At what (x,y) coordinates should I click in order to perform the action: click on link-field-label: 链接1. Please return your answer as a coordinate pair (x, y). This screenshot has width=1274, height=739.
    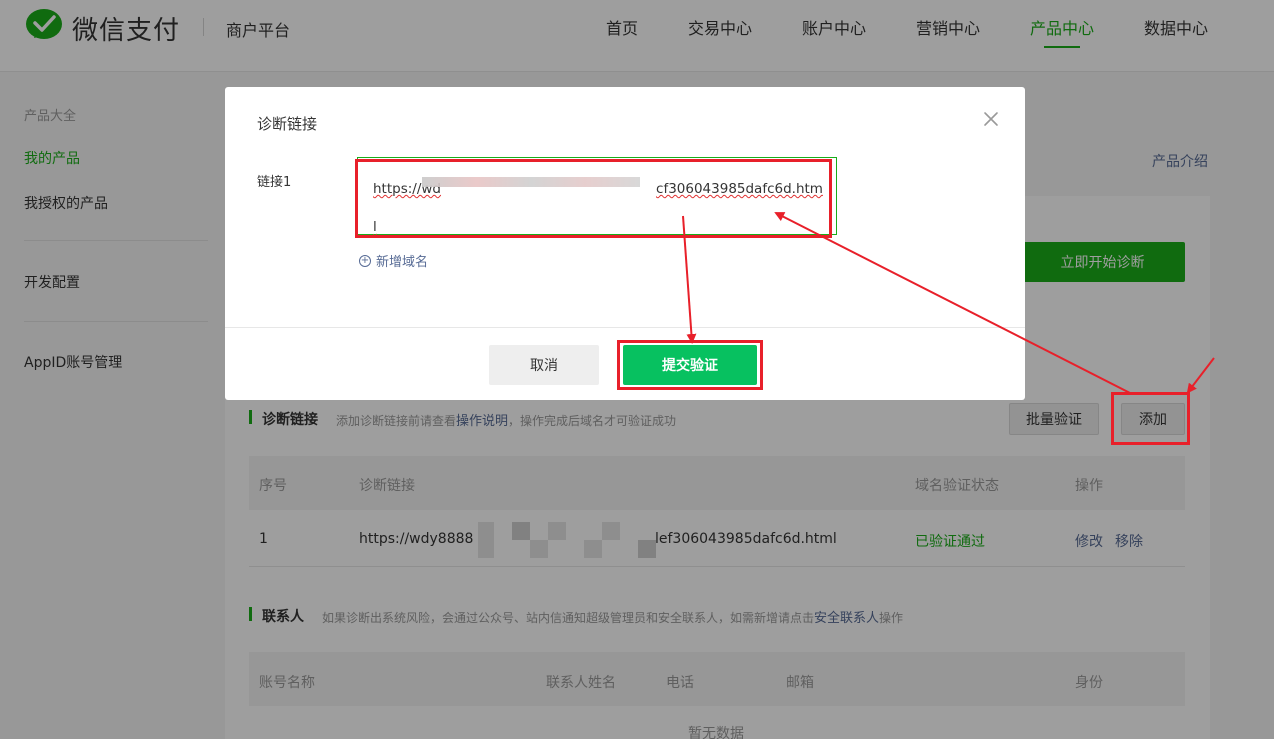
    Looking at the image, I should click on (274, 182).